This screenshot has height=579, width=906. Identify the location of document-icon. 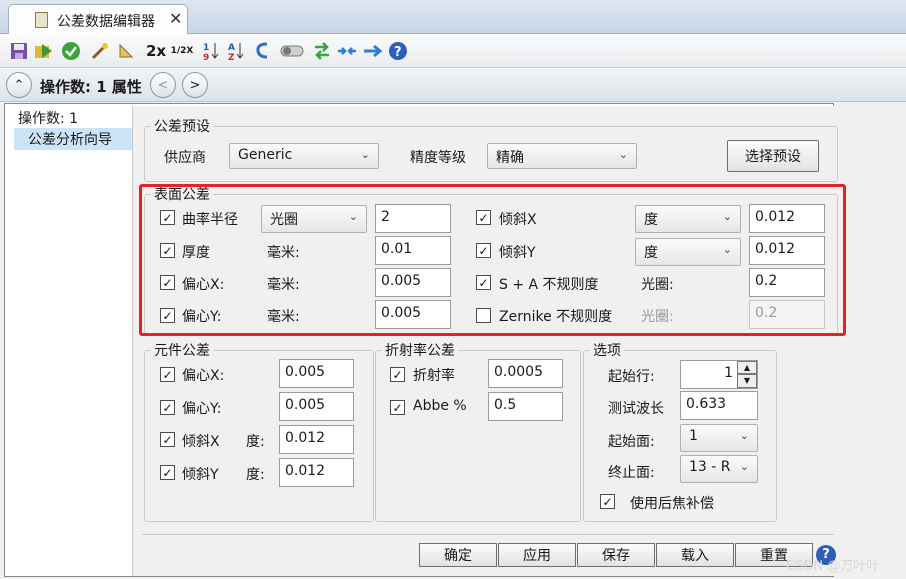
(41, 20).